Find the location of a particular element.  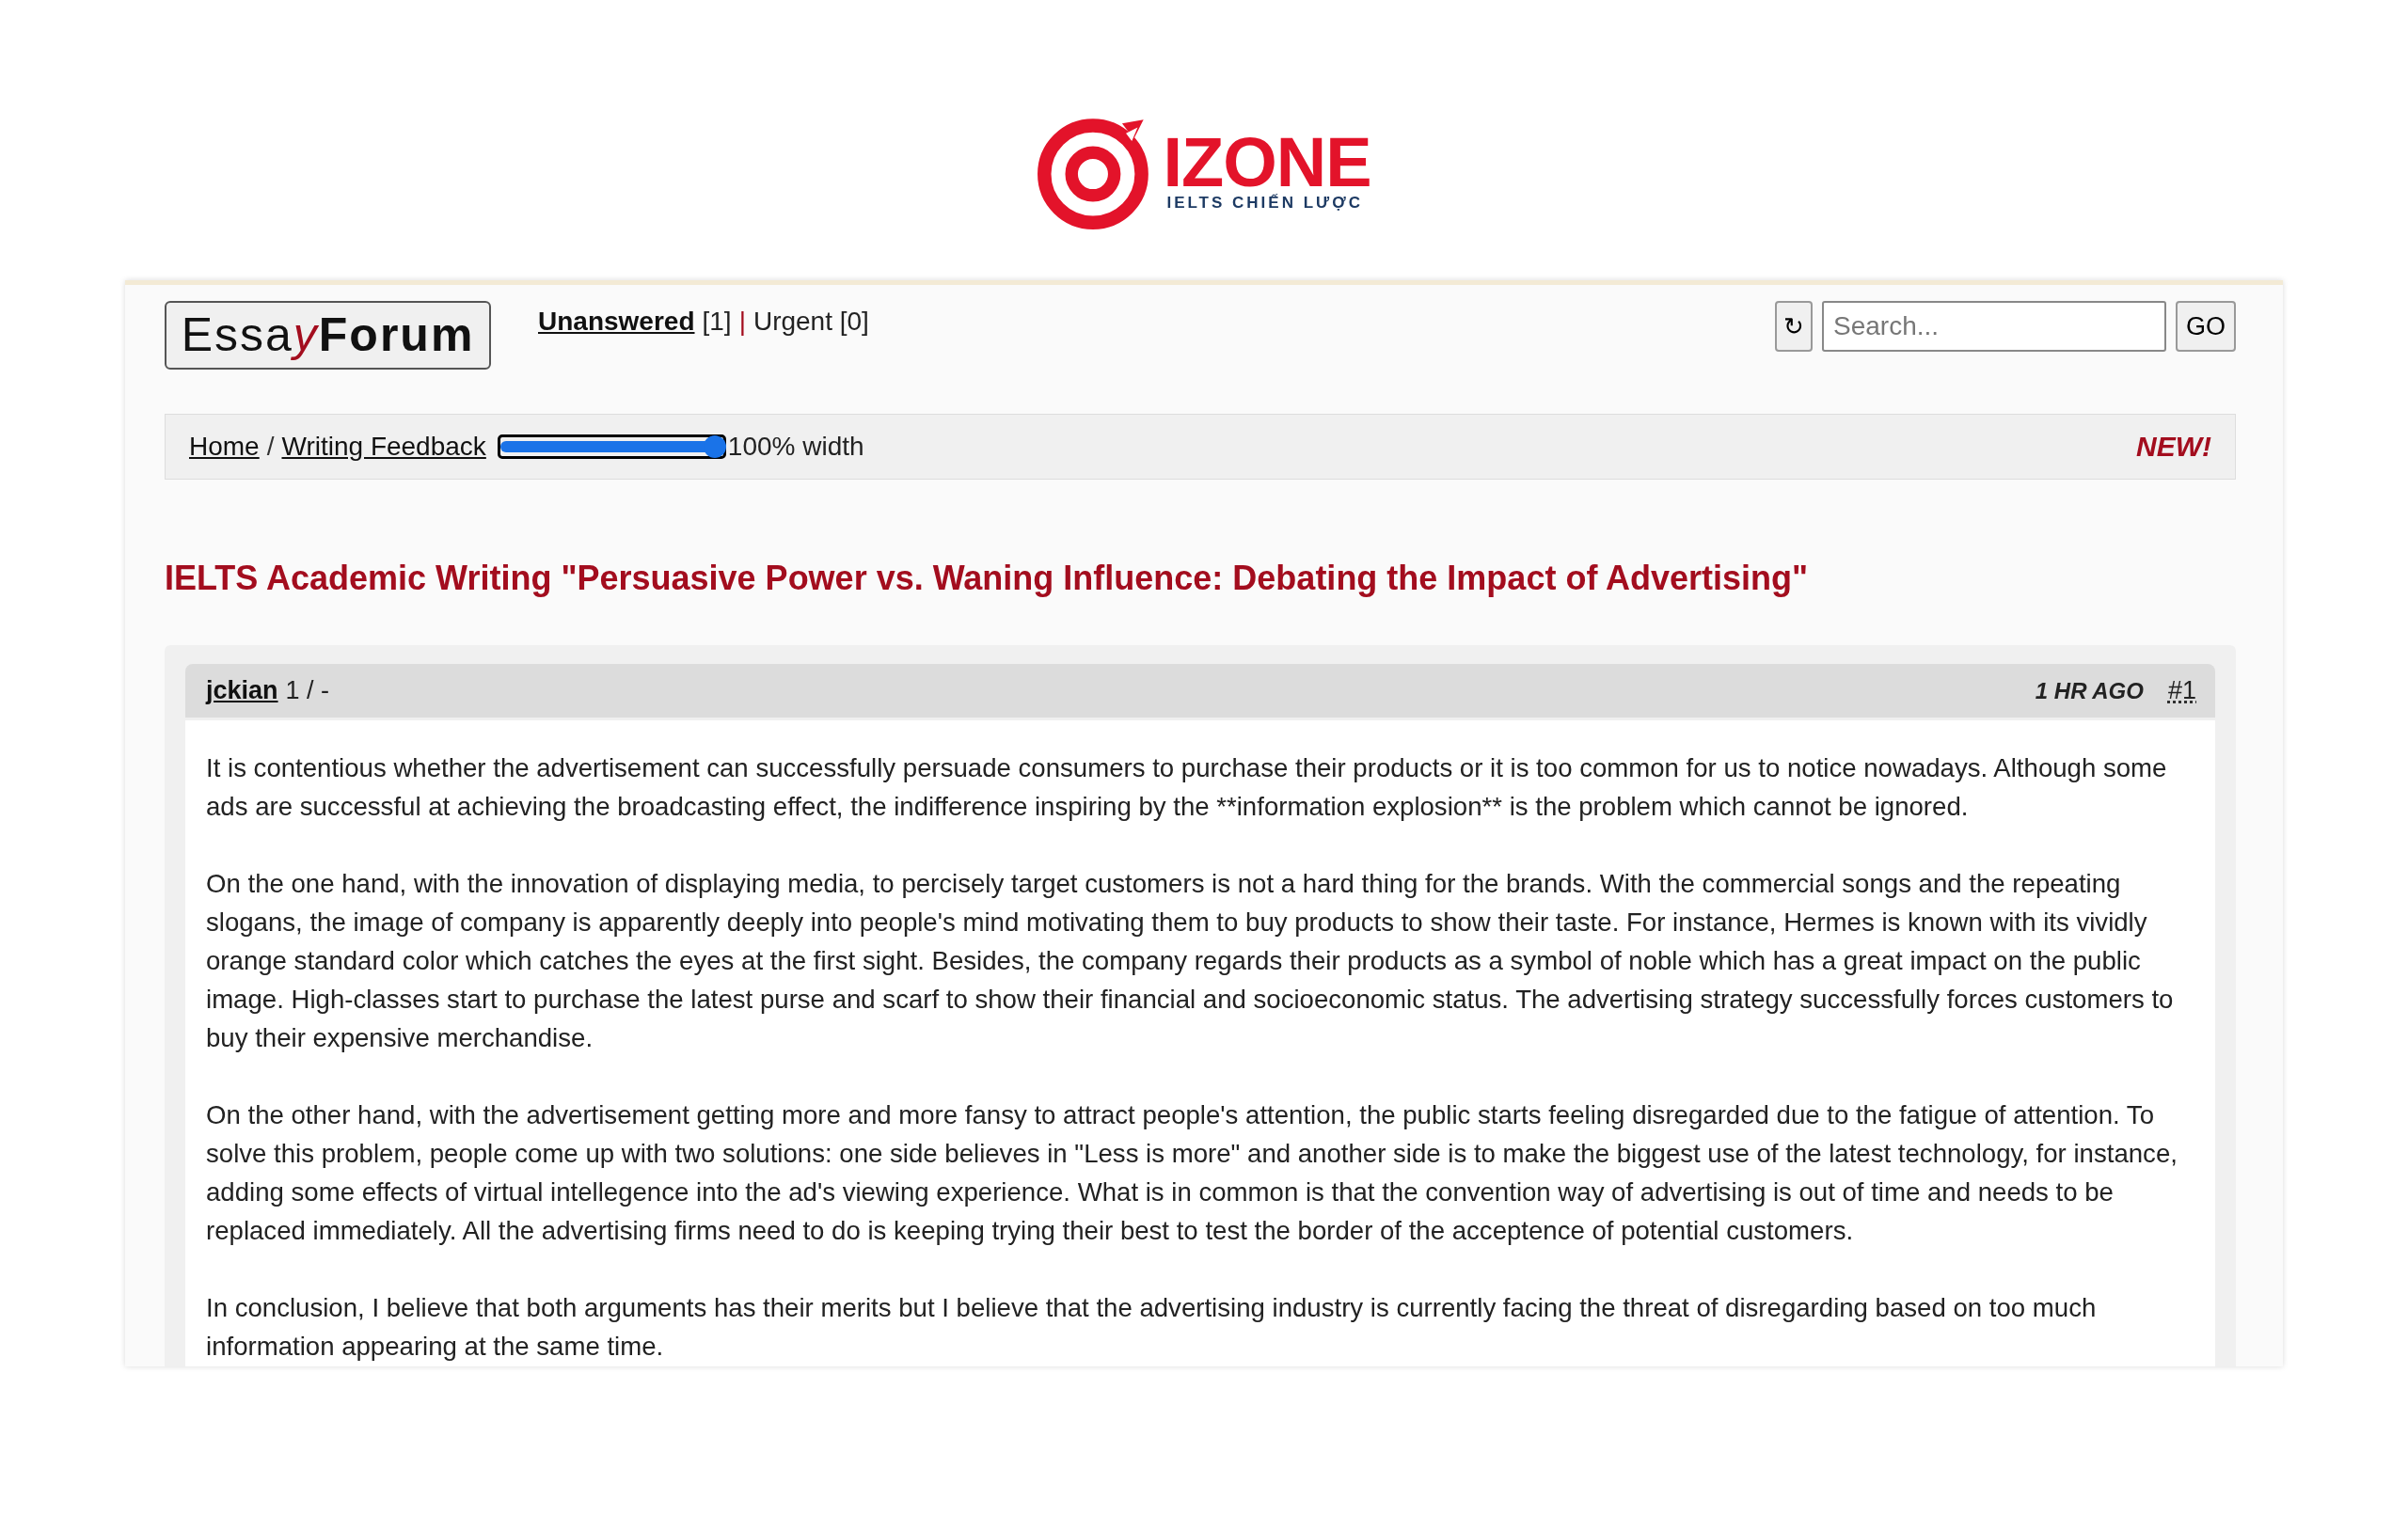

post-paragraph: On the one hand, with the innovation of displaying media, to percisely target customers is not a hard thing for the brands. With the commercial songs and the repeating slogans, the image of company is apparently deeply into people's mind motivating them to buy products to show their taste. For instance, Hermes is known with its vividly orange standard color which catches the eyes at the first sight. Besides, the company regards their products as a symbol of noble which has a great impact on the public image. High-classes start to purchase the latest purse and scarf to show their financial and socioeconomic status. The advertising strategy successfully forces customers to buy their expensive merchandise. is located at coordinates (1191, 961).